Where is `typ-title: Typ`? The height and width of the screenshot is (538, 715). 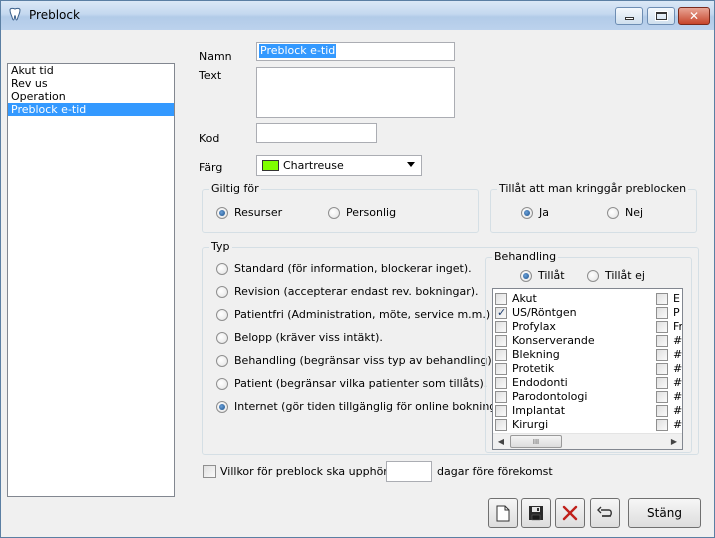
typ-title: Typ is located at coordinates (220, 246).